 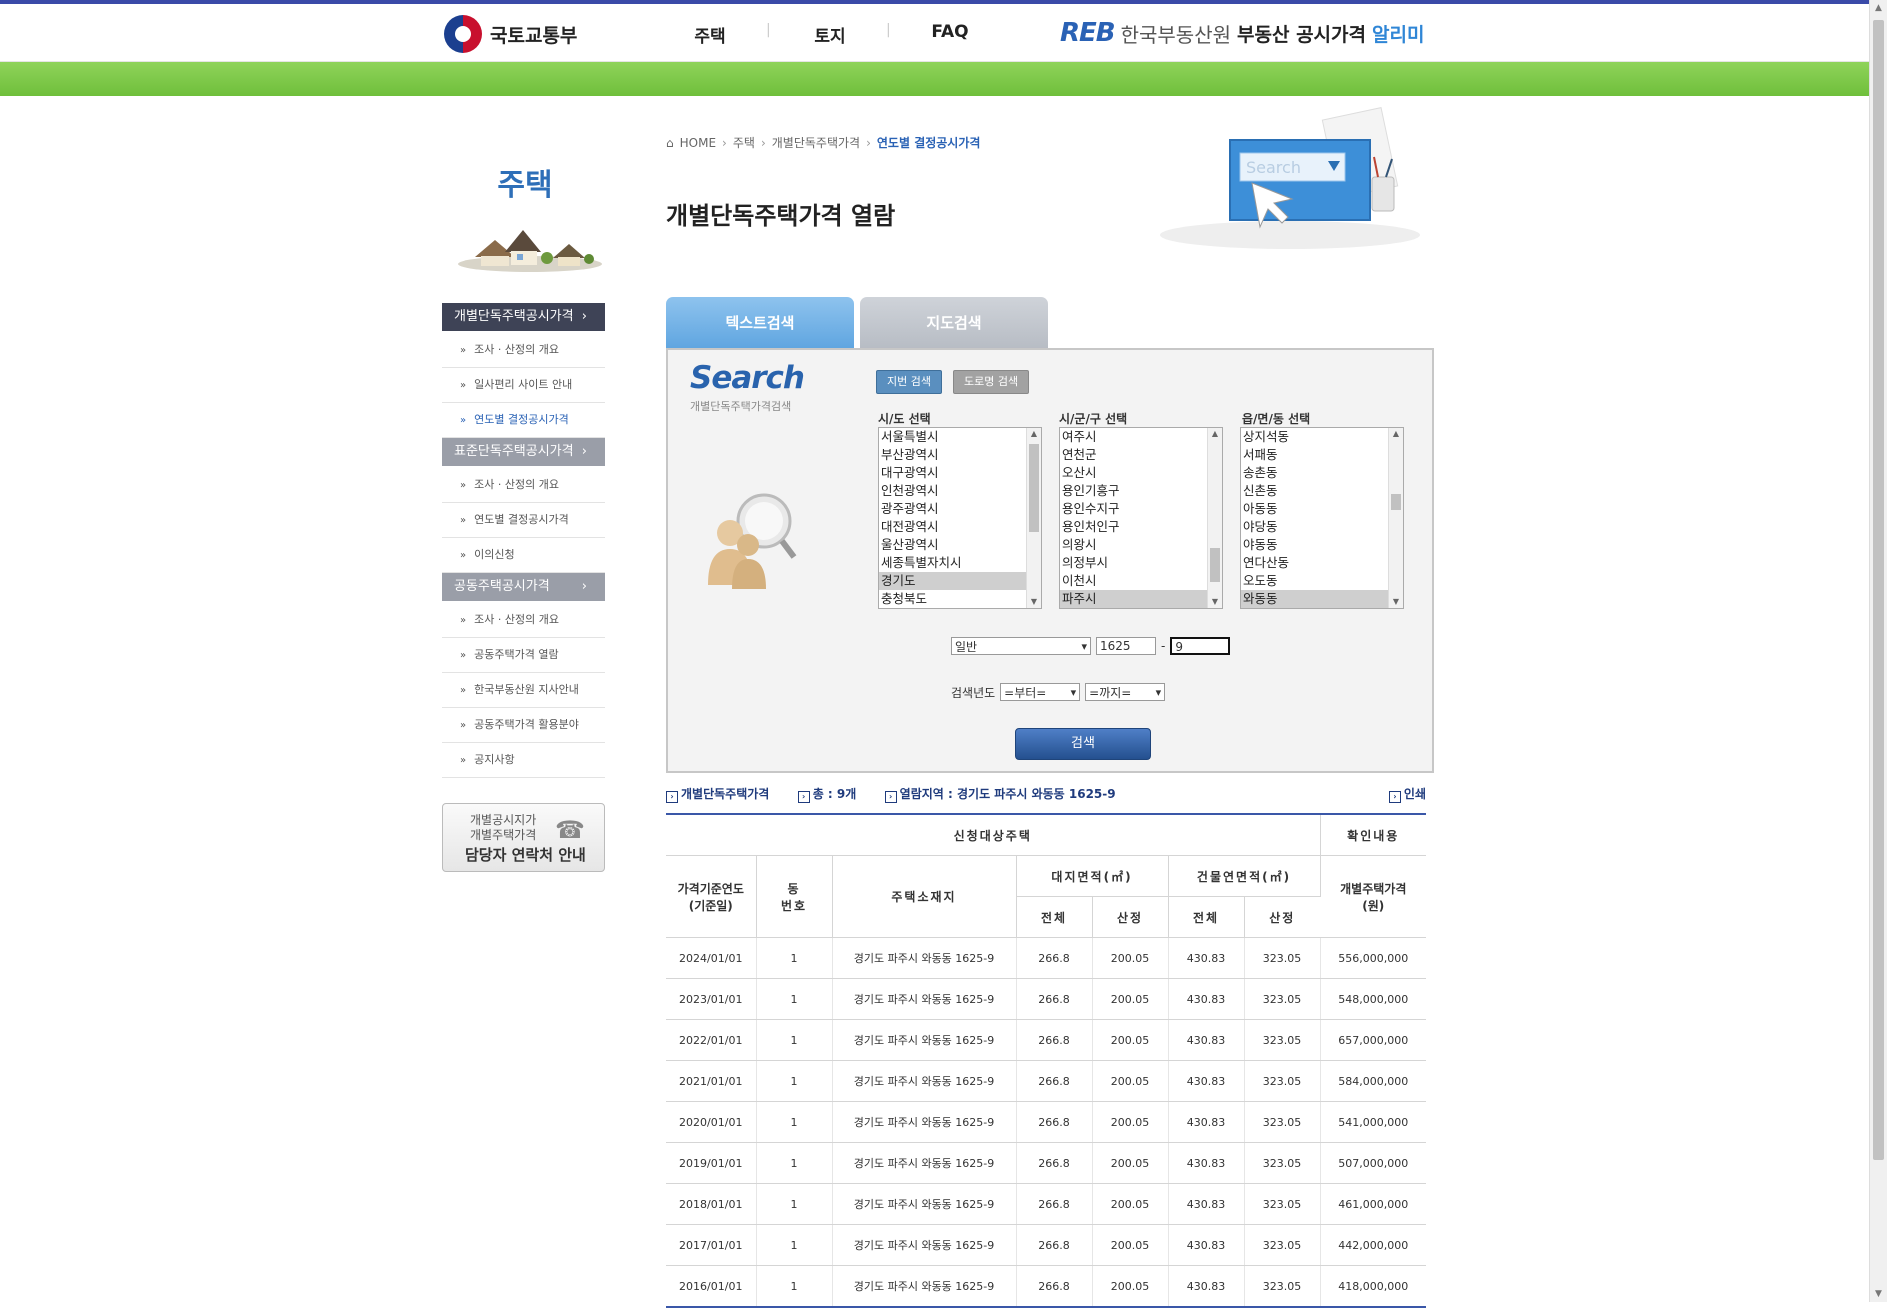 What do you see at coordinates (1322, 545) in the screenshot?
I see `listbox-option: 야동동` at bounding box center [1322, 545].